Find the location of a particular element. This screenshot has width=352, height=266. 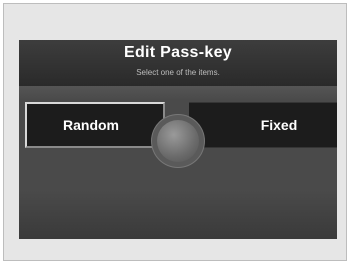

header-divider-band is located at coordinates (178, 93).